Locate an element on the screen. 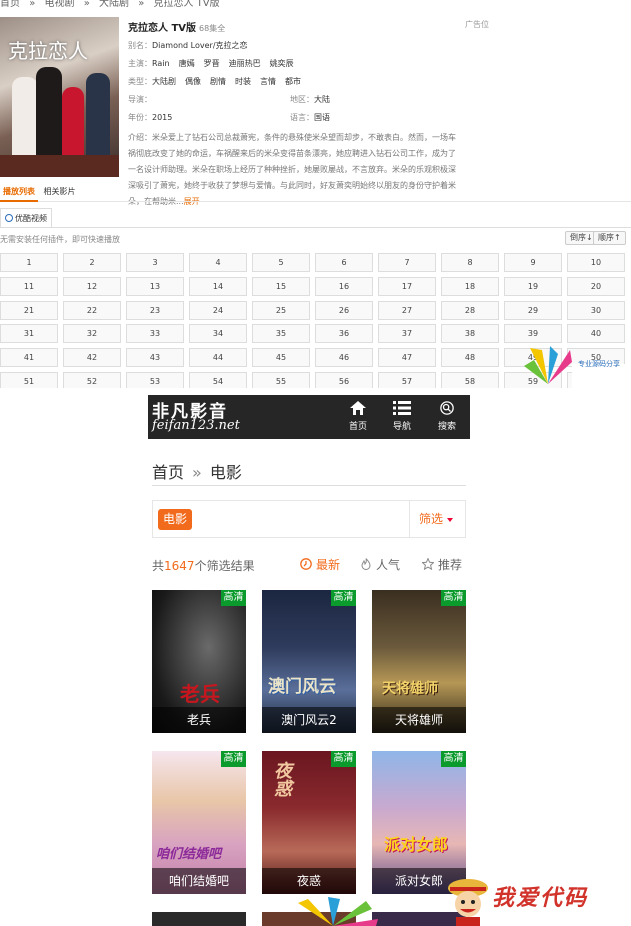  episode-button: 45 is located at coordinates (281, 358).